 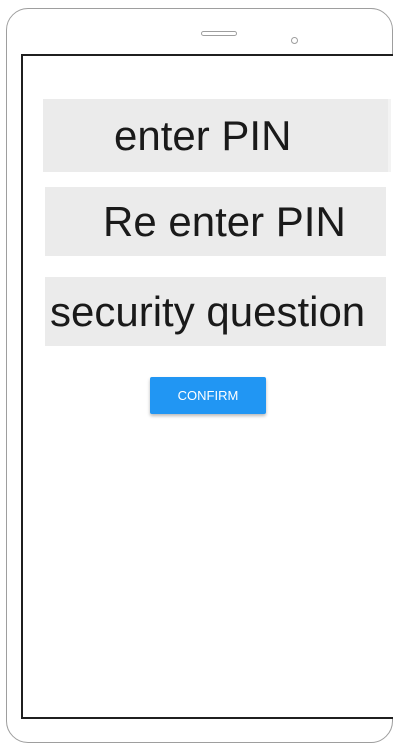 I want to click on front-camera-icon, so click(x=294, y=40).